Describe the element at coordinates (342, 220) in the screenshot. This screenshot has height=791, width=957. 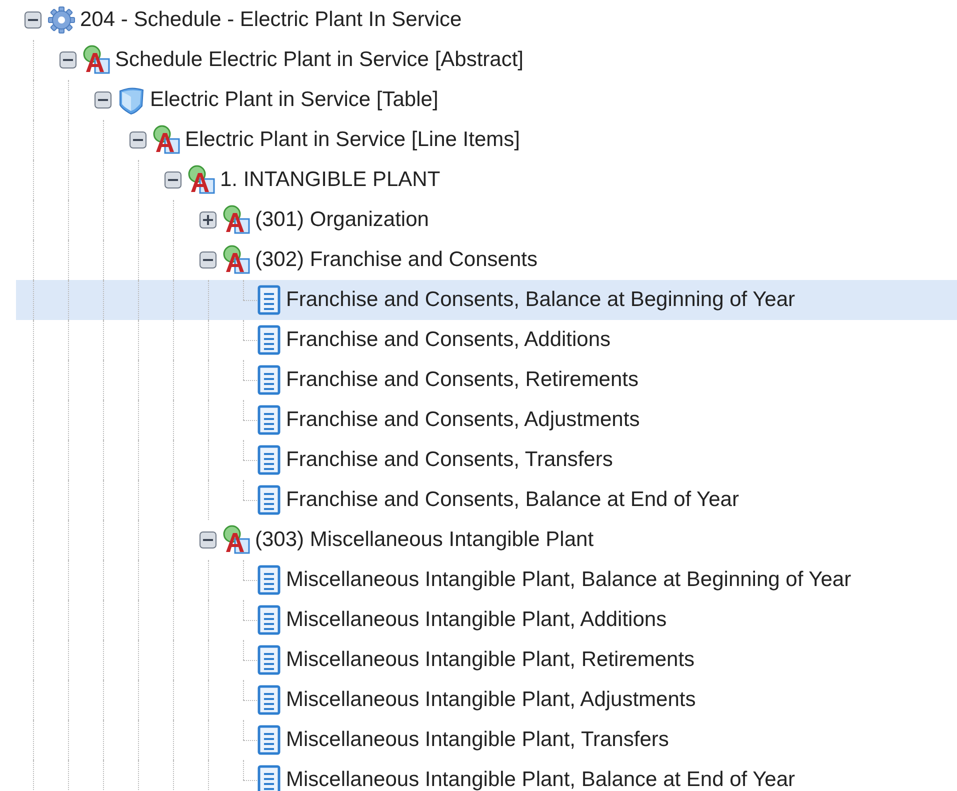
I see `tree-item-label: (301) Organization` at that location.